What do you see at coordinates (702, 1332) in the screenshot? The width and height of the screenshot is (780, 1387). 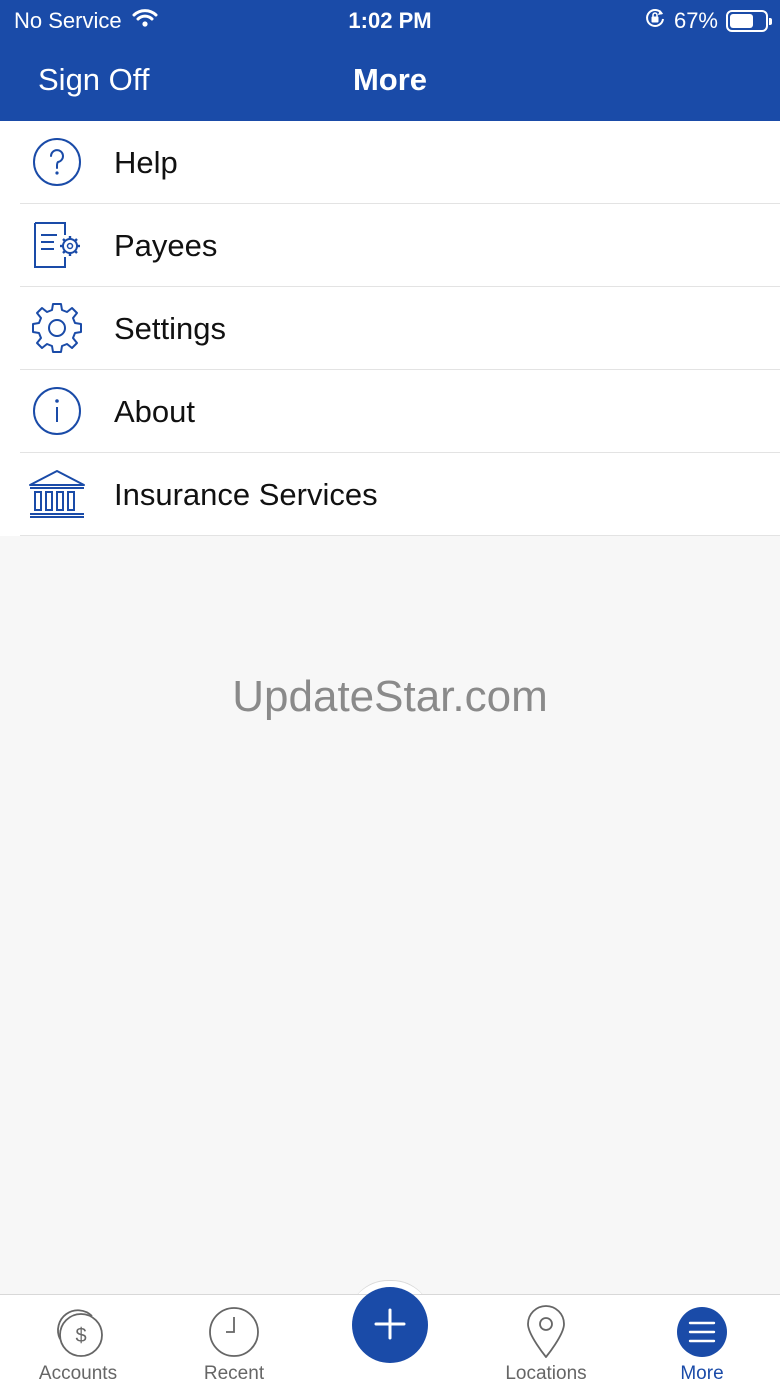 I see `menu-icon` at bounding box center [702, 1332].